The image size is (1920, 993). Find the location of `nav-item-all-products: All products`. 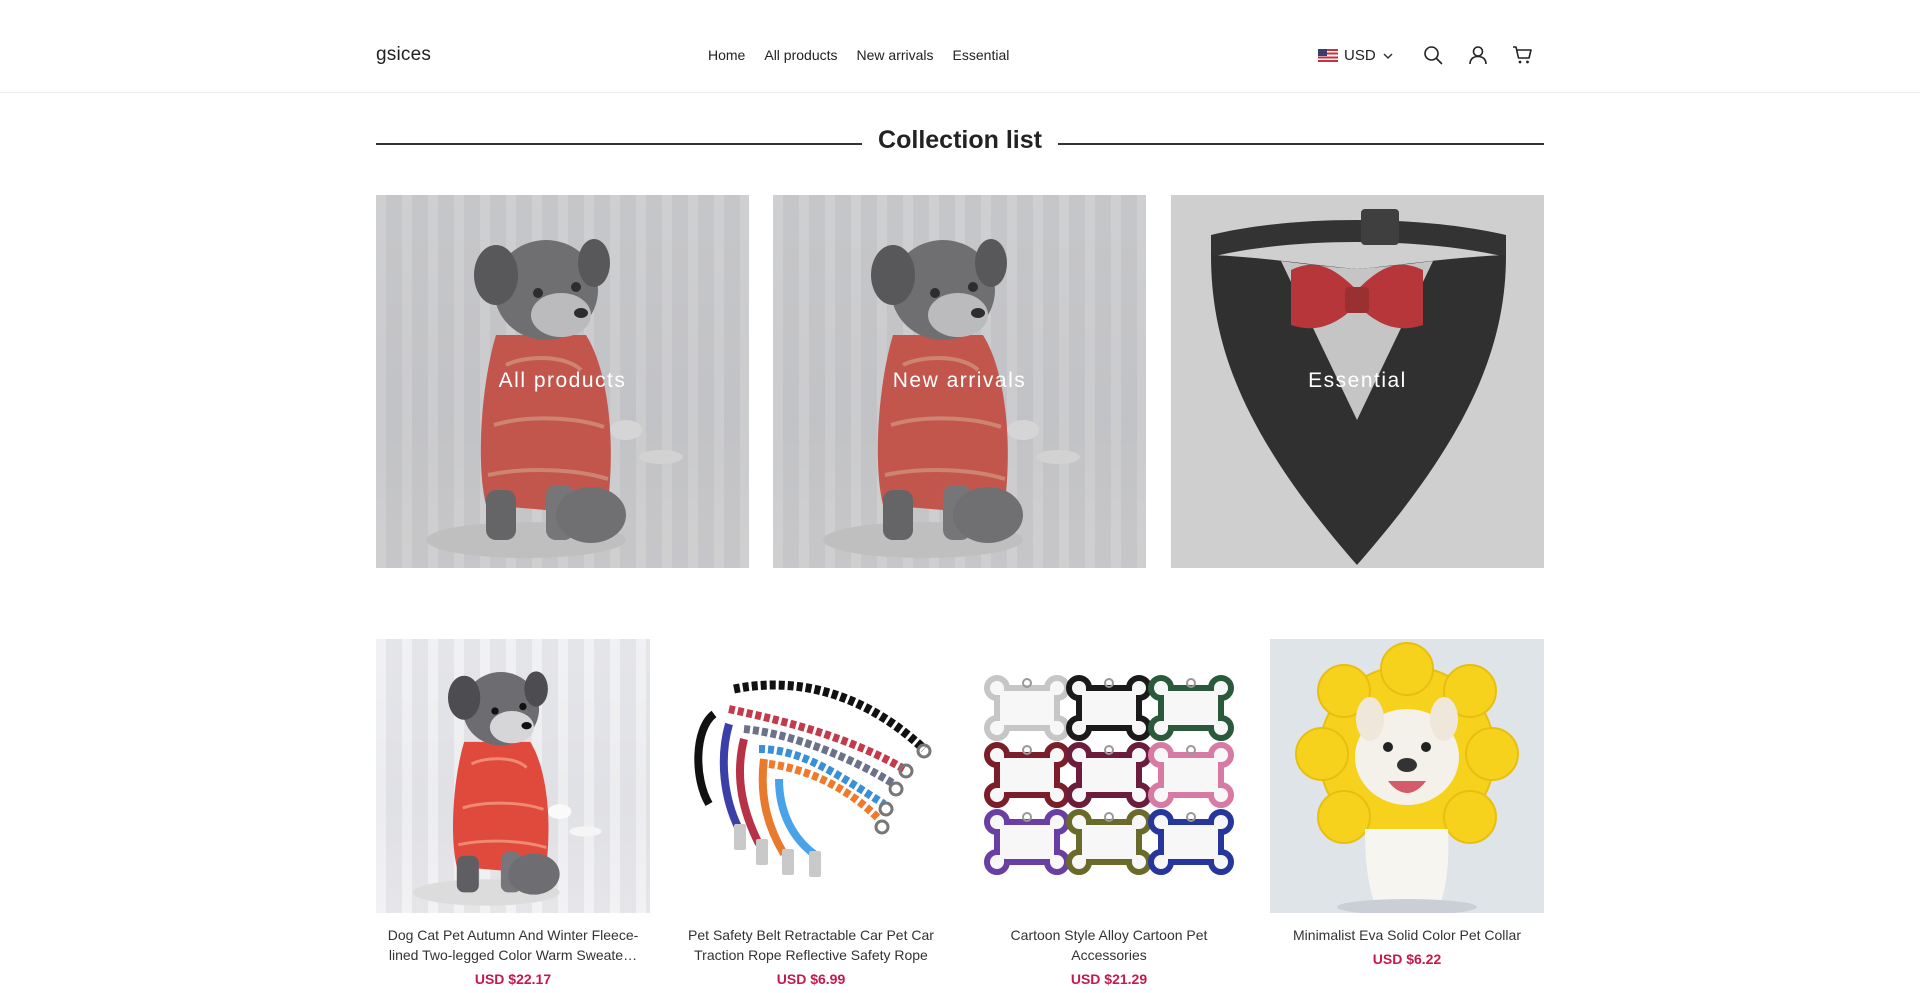

nav-item-all-products: All products is located at coordinates (800, 55).